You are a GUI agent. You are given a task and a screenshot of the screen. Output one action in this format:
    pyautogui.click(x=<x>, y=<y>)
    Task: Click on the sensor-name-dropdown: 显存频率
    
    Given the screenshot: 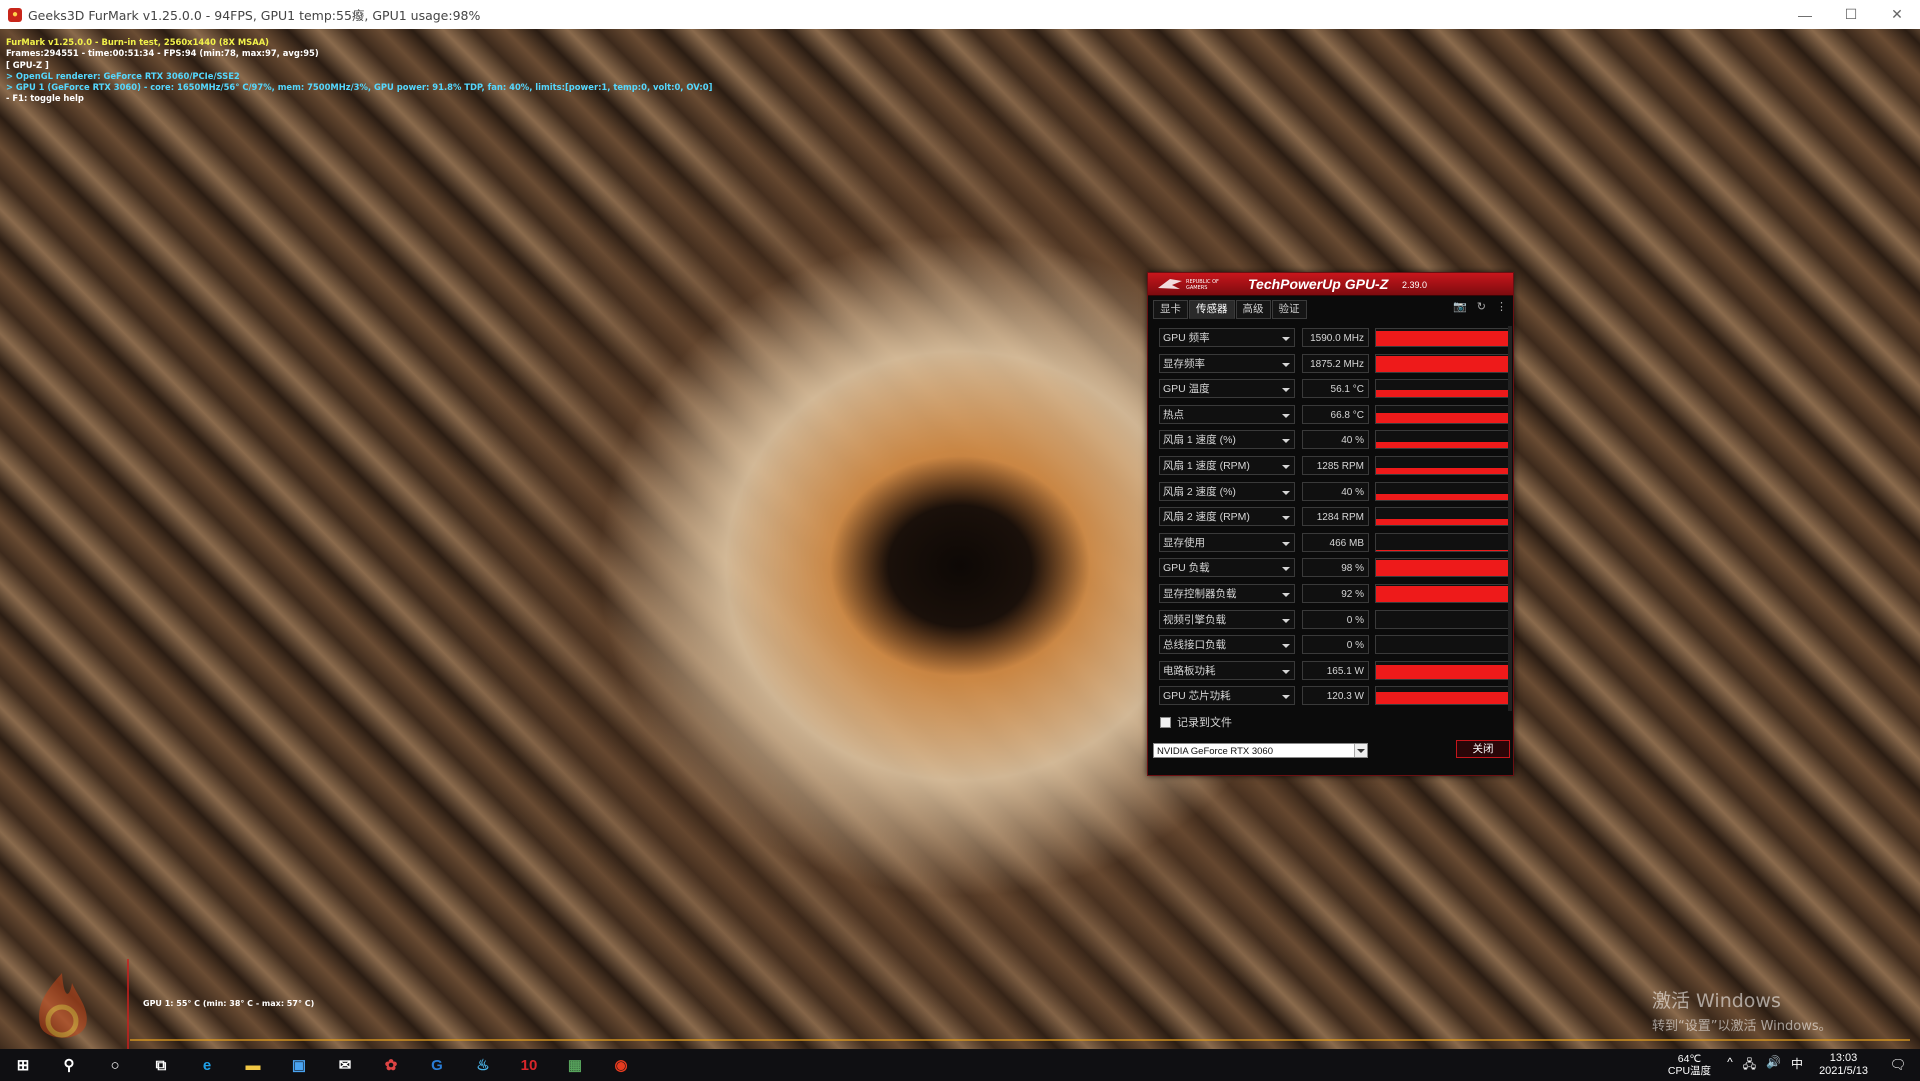 What is the action you would take?
    pyautogui.click(x=1227, y=363)
    